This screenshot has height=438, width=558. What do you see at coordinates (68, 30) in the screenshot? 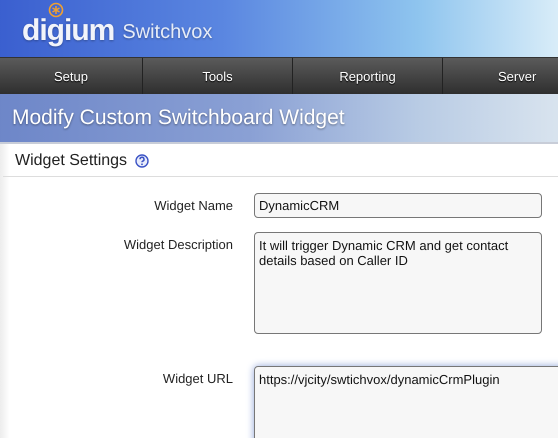
I see `logo: digium` at bounding box center [68, 30].